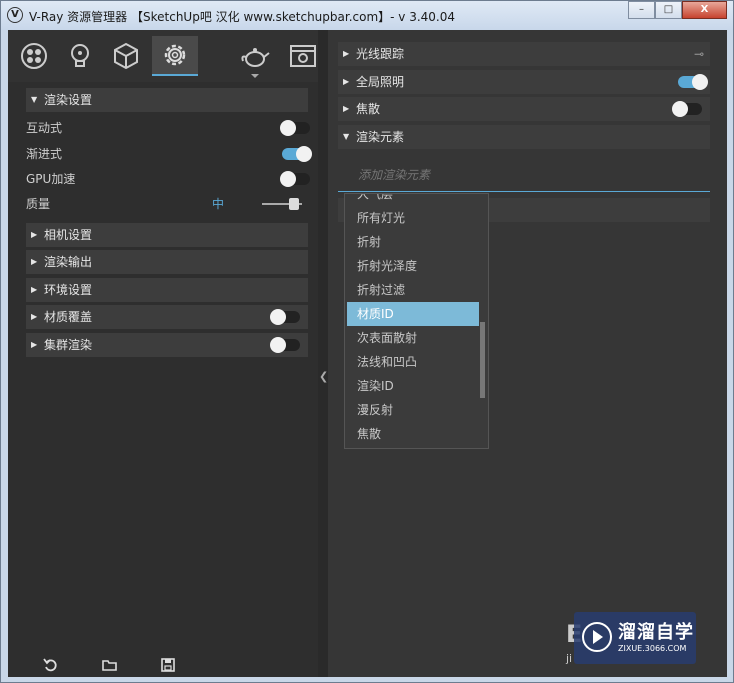 This screenshot has width=734, height=683. What do you see at coordinates (255, 76) in the screenshot?
I see `render-dropdown-caret-icon` at bounding box center [255, 76].